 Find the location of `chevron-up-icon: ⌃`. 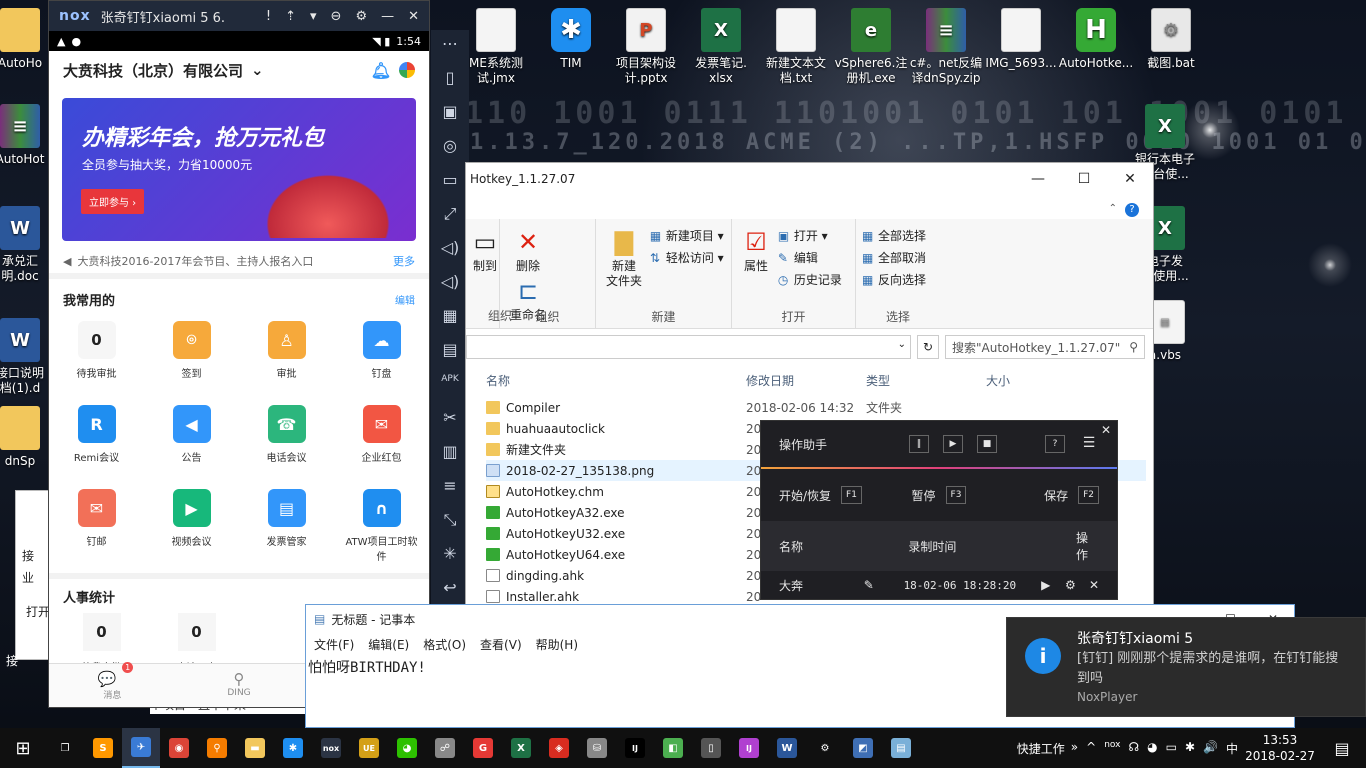

chevron-up-icon: ⌃ is located at coordinates (1113, 210).